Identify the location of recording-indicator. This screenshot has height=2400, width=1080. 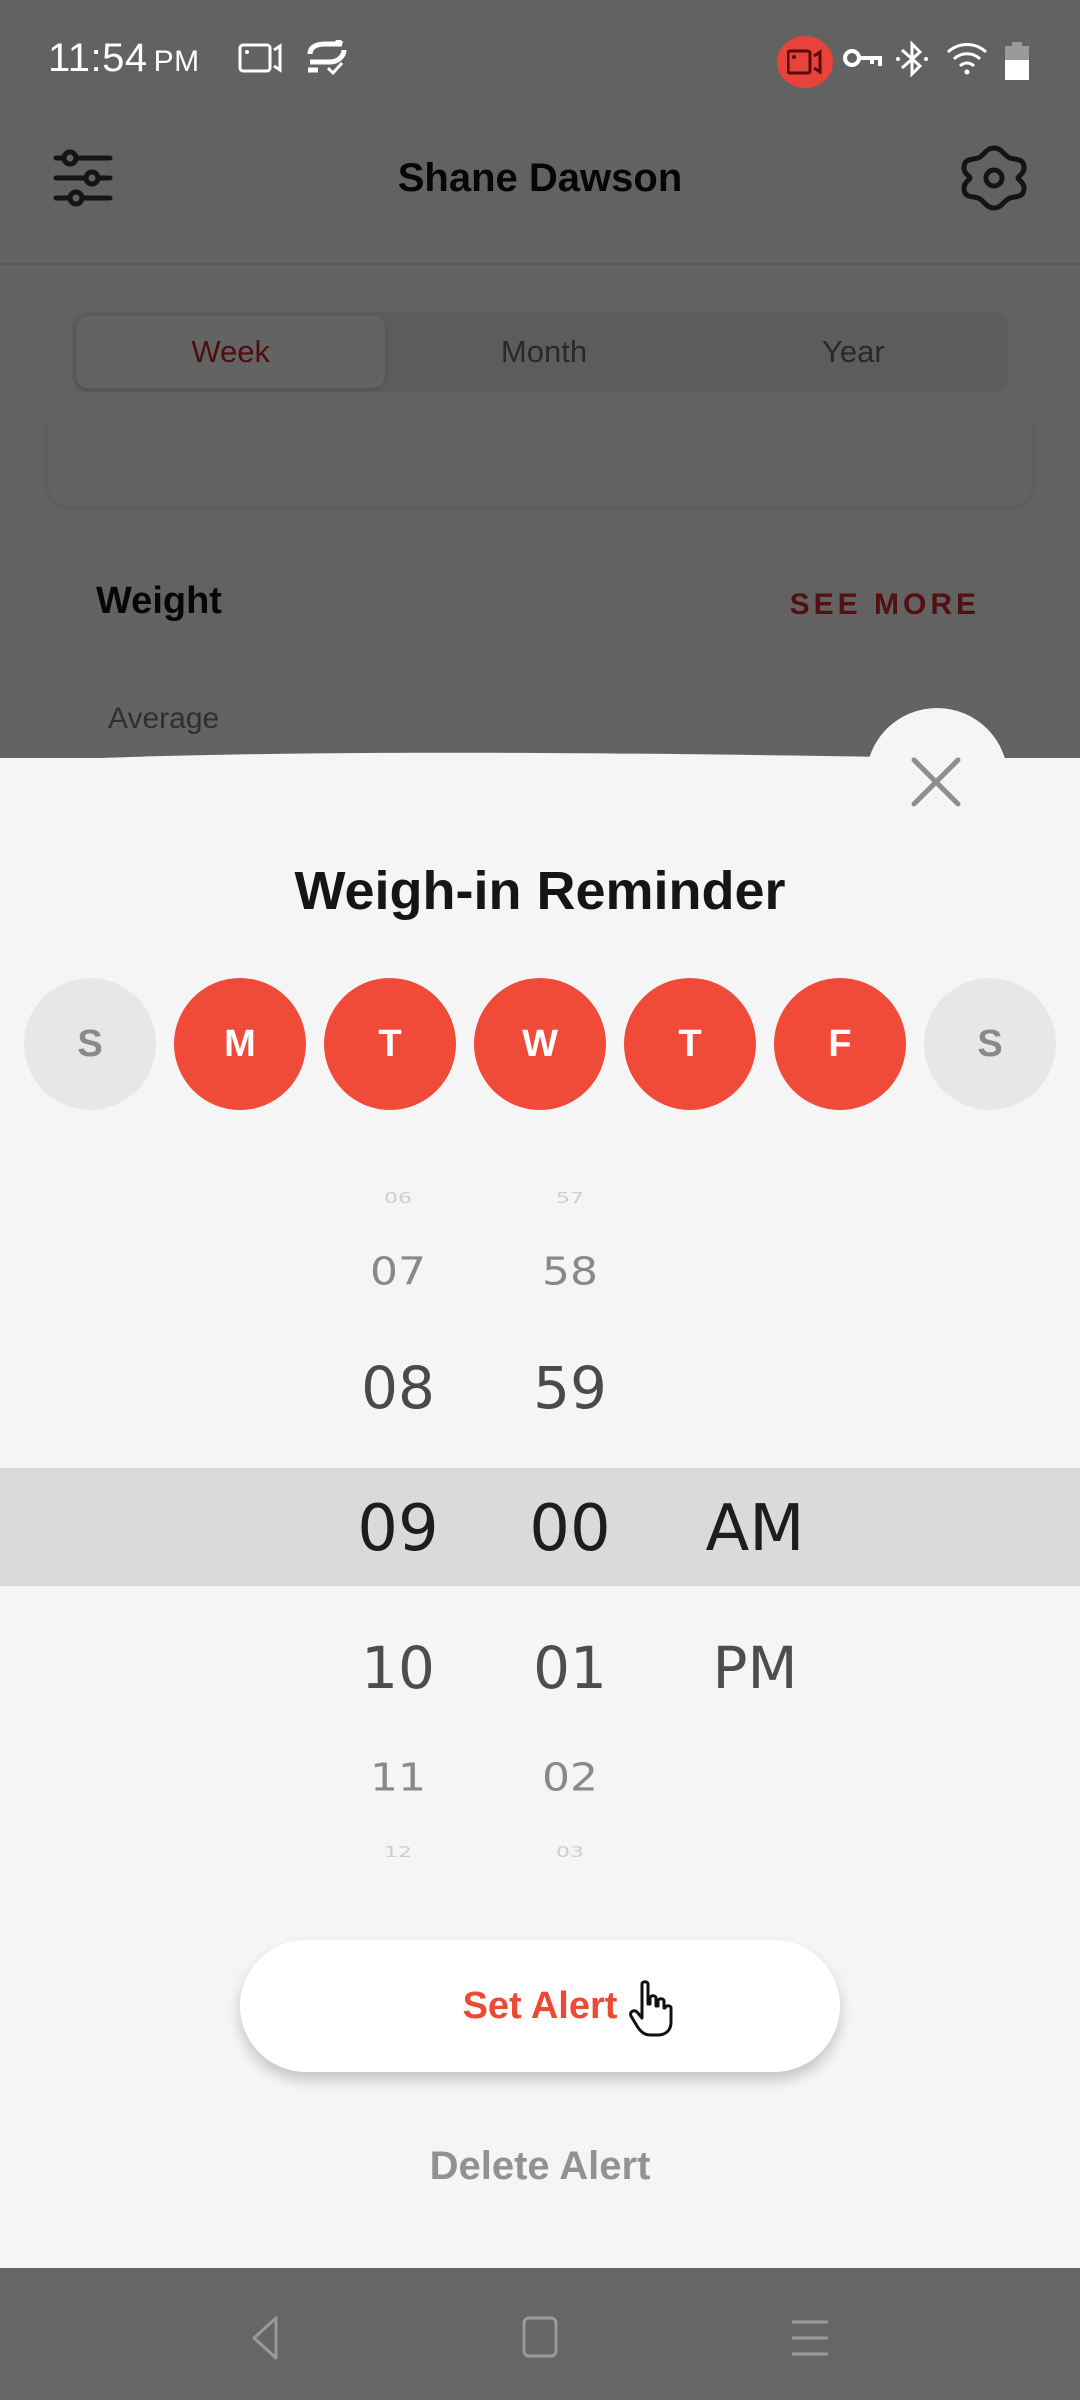
(805, 62).